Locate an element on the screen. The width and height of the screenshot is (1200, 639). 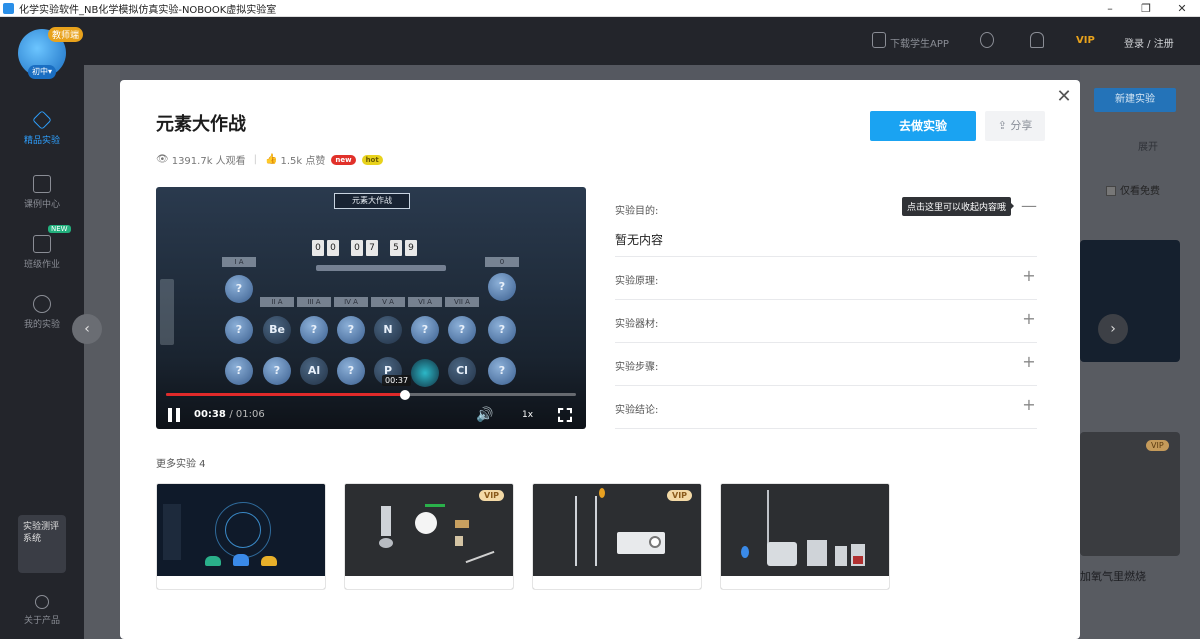
sidebar-item-about: 关于产品 is located at coordinates (42, 610).